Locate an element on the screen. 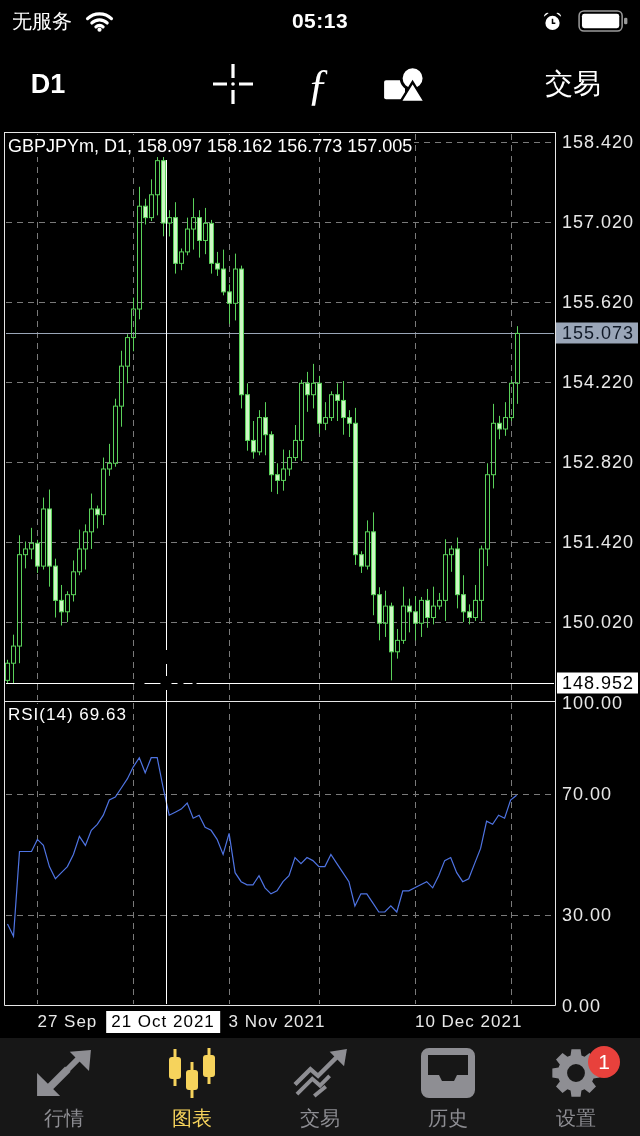 Image resolution: width=640 pixels, height=1136 pixels. date-label: 3 Nov 2021 is located at coordinates (277, 1022).